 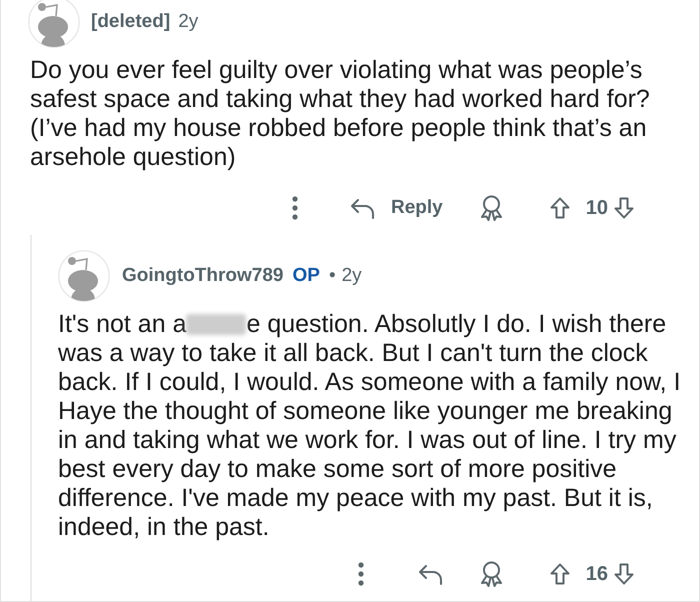 What do you see at coordinates (597, 574) in the screenshot?
I see `vote-score: 16` at bounding box center [597, 574].